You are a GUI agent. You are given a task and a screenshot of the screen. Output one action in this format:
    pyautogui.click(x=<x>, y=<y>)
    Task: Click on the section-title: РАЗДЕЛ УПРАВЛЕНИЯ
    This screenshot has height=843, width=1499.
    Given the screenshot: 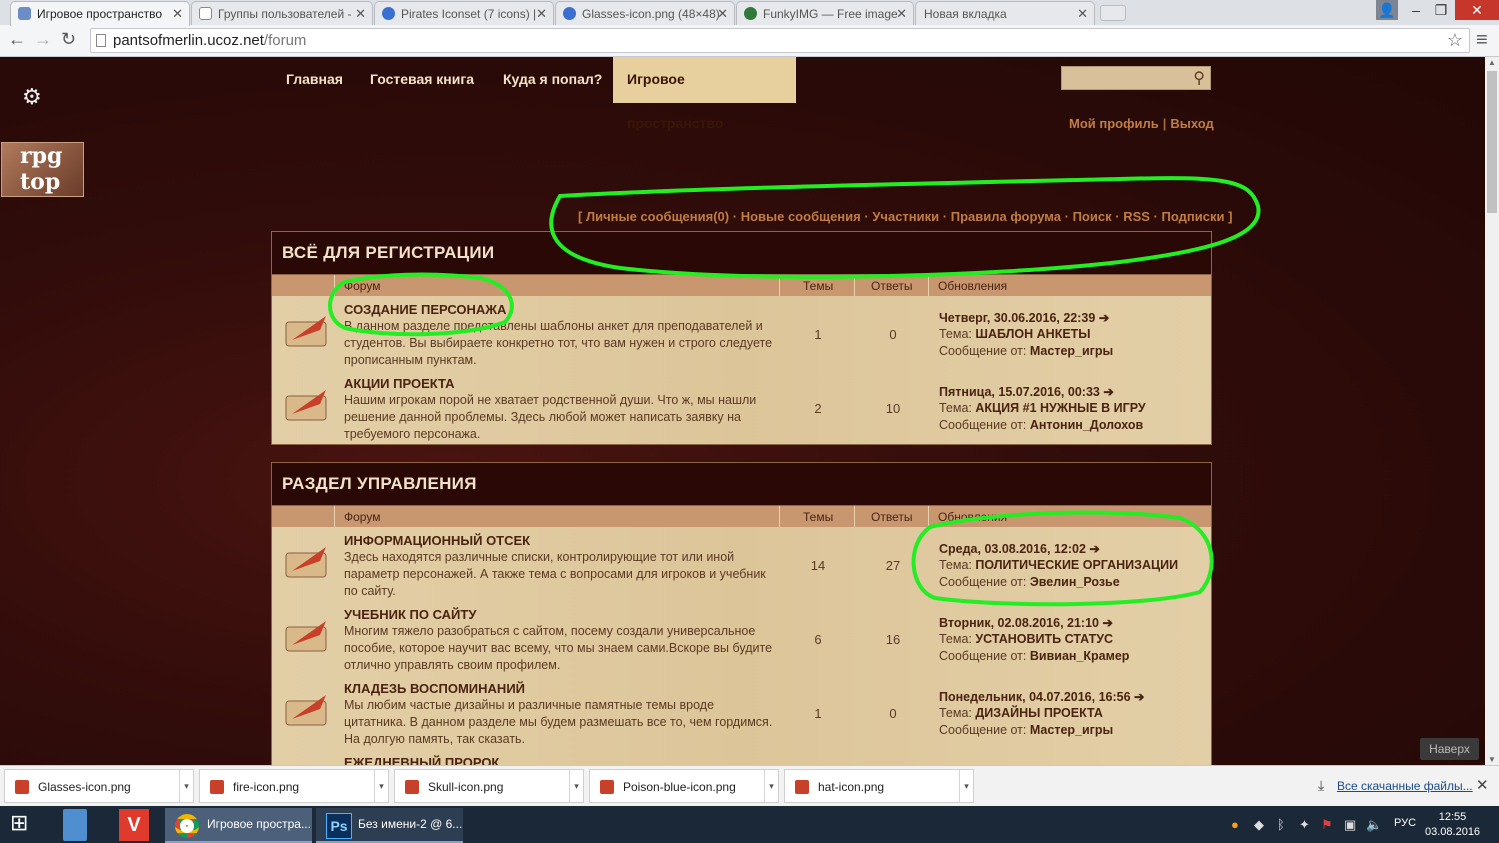 What is the action you would take?
    pyautogui.click(x=741, y=484)
    